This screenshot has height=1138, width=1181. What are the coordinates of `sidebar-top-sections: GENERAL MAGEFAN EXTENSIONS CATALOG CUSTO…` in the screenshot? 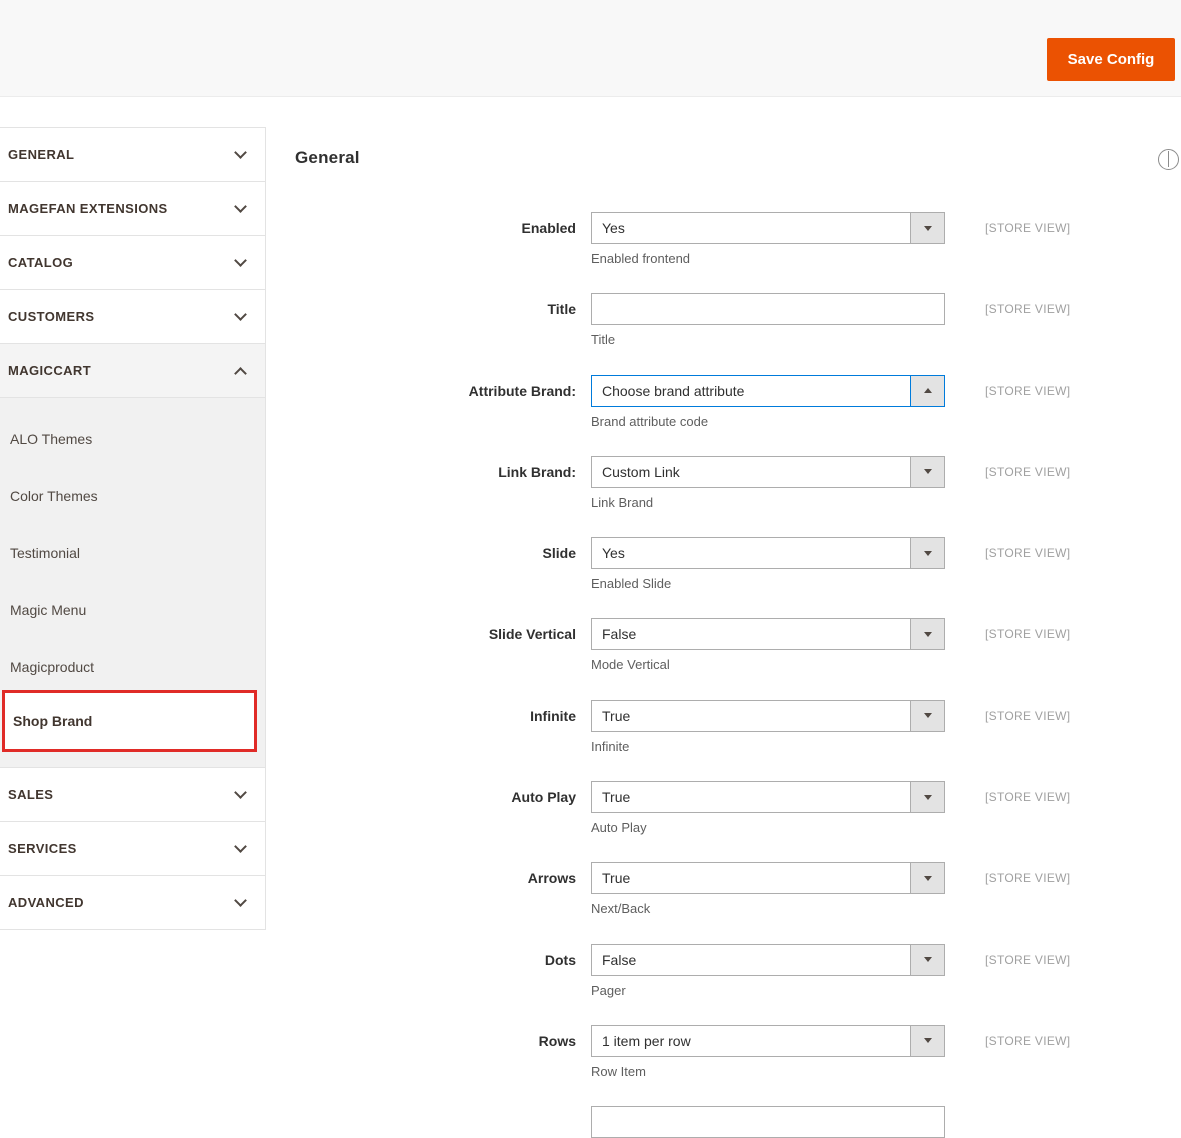 It's located at (132, 236).